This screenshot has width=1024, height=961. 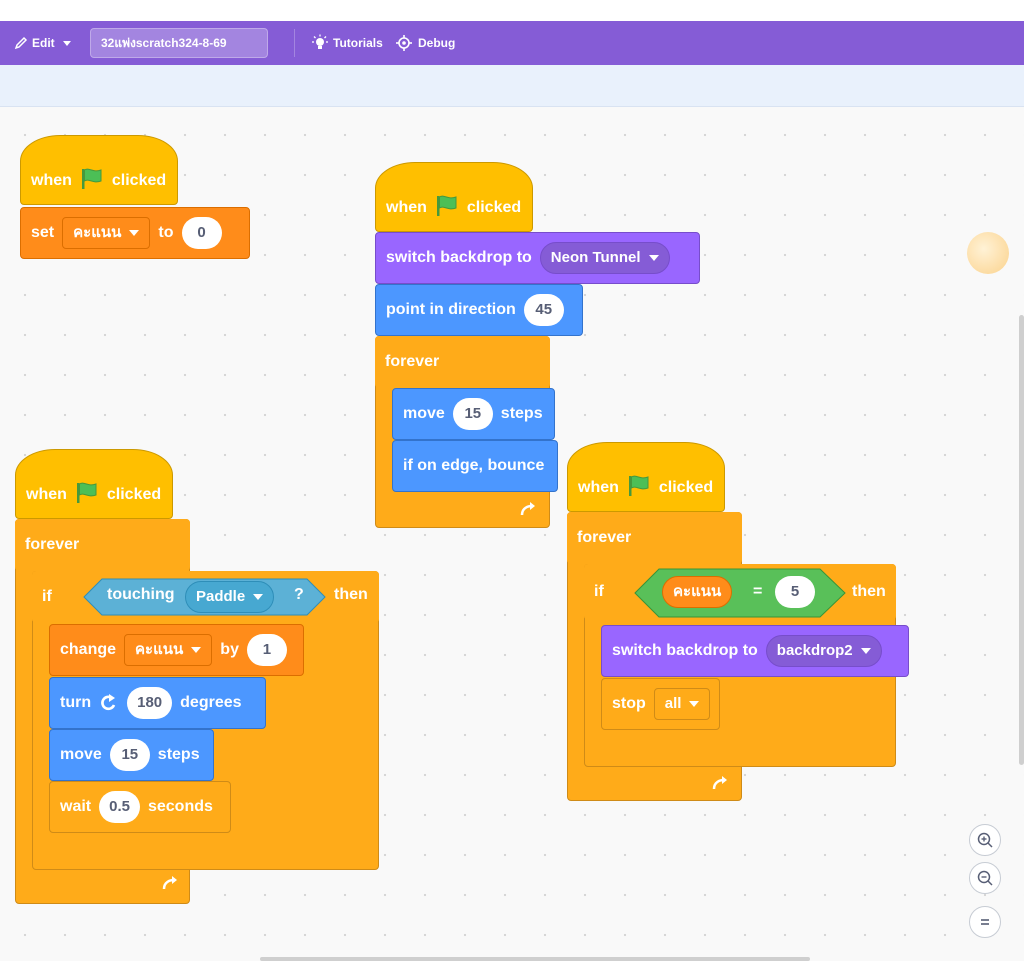 I want to click on bounce-label: if on edge, bounce, so click(x=474, y=465).